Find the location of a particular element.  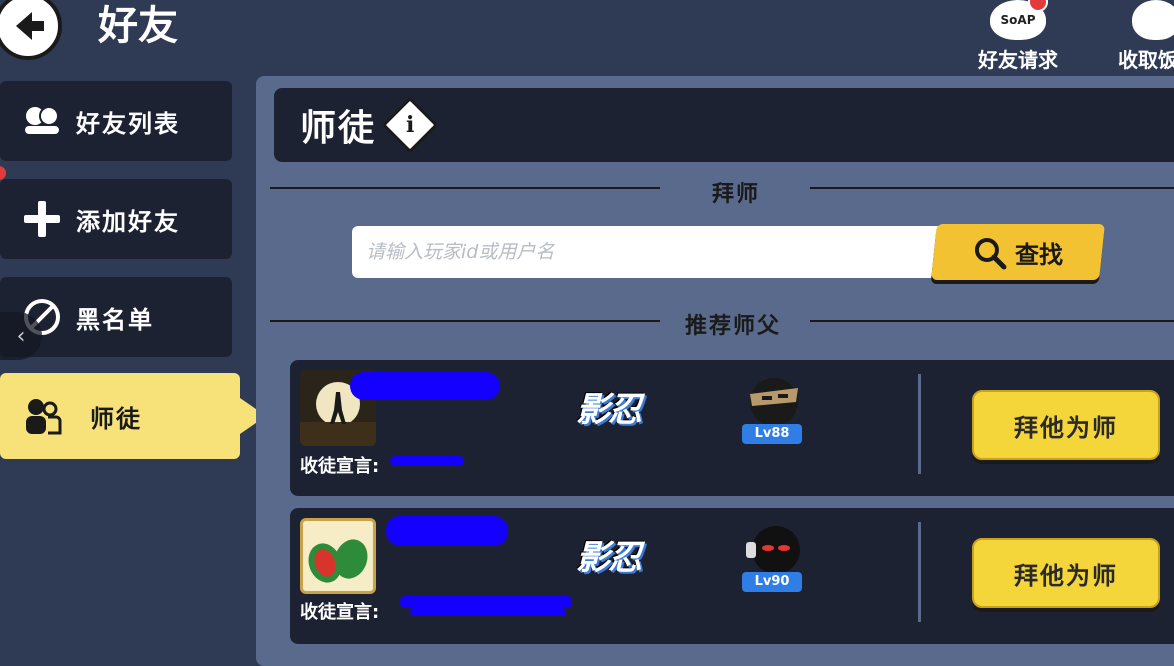

level-badge: Lv88 is located at coordinates (772, 434).